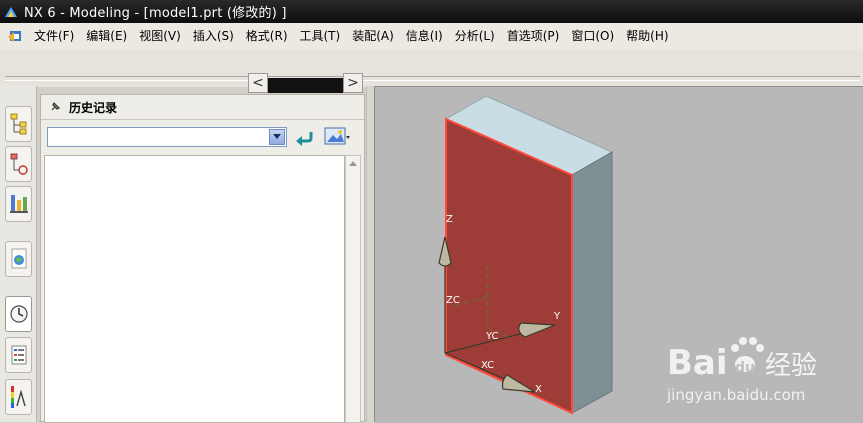  What do you see at coordinates (735, 395) in the screenshot?
I see `watermark-url: jingyan.baidu.com` at bounding box center [735, 395].